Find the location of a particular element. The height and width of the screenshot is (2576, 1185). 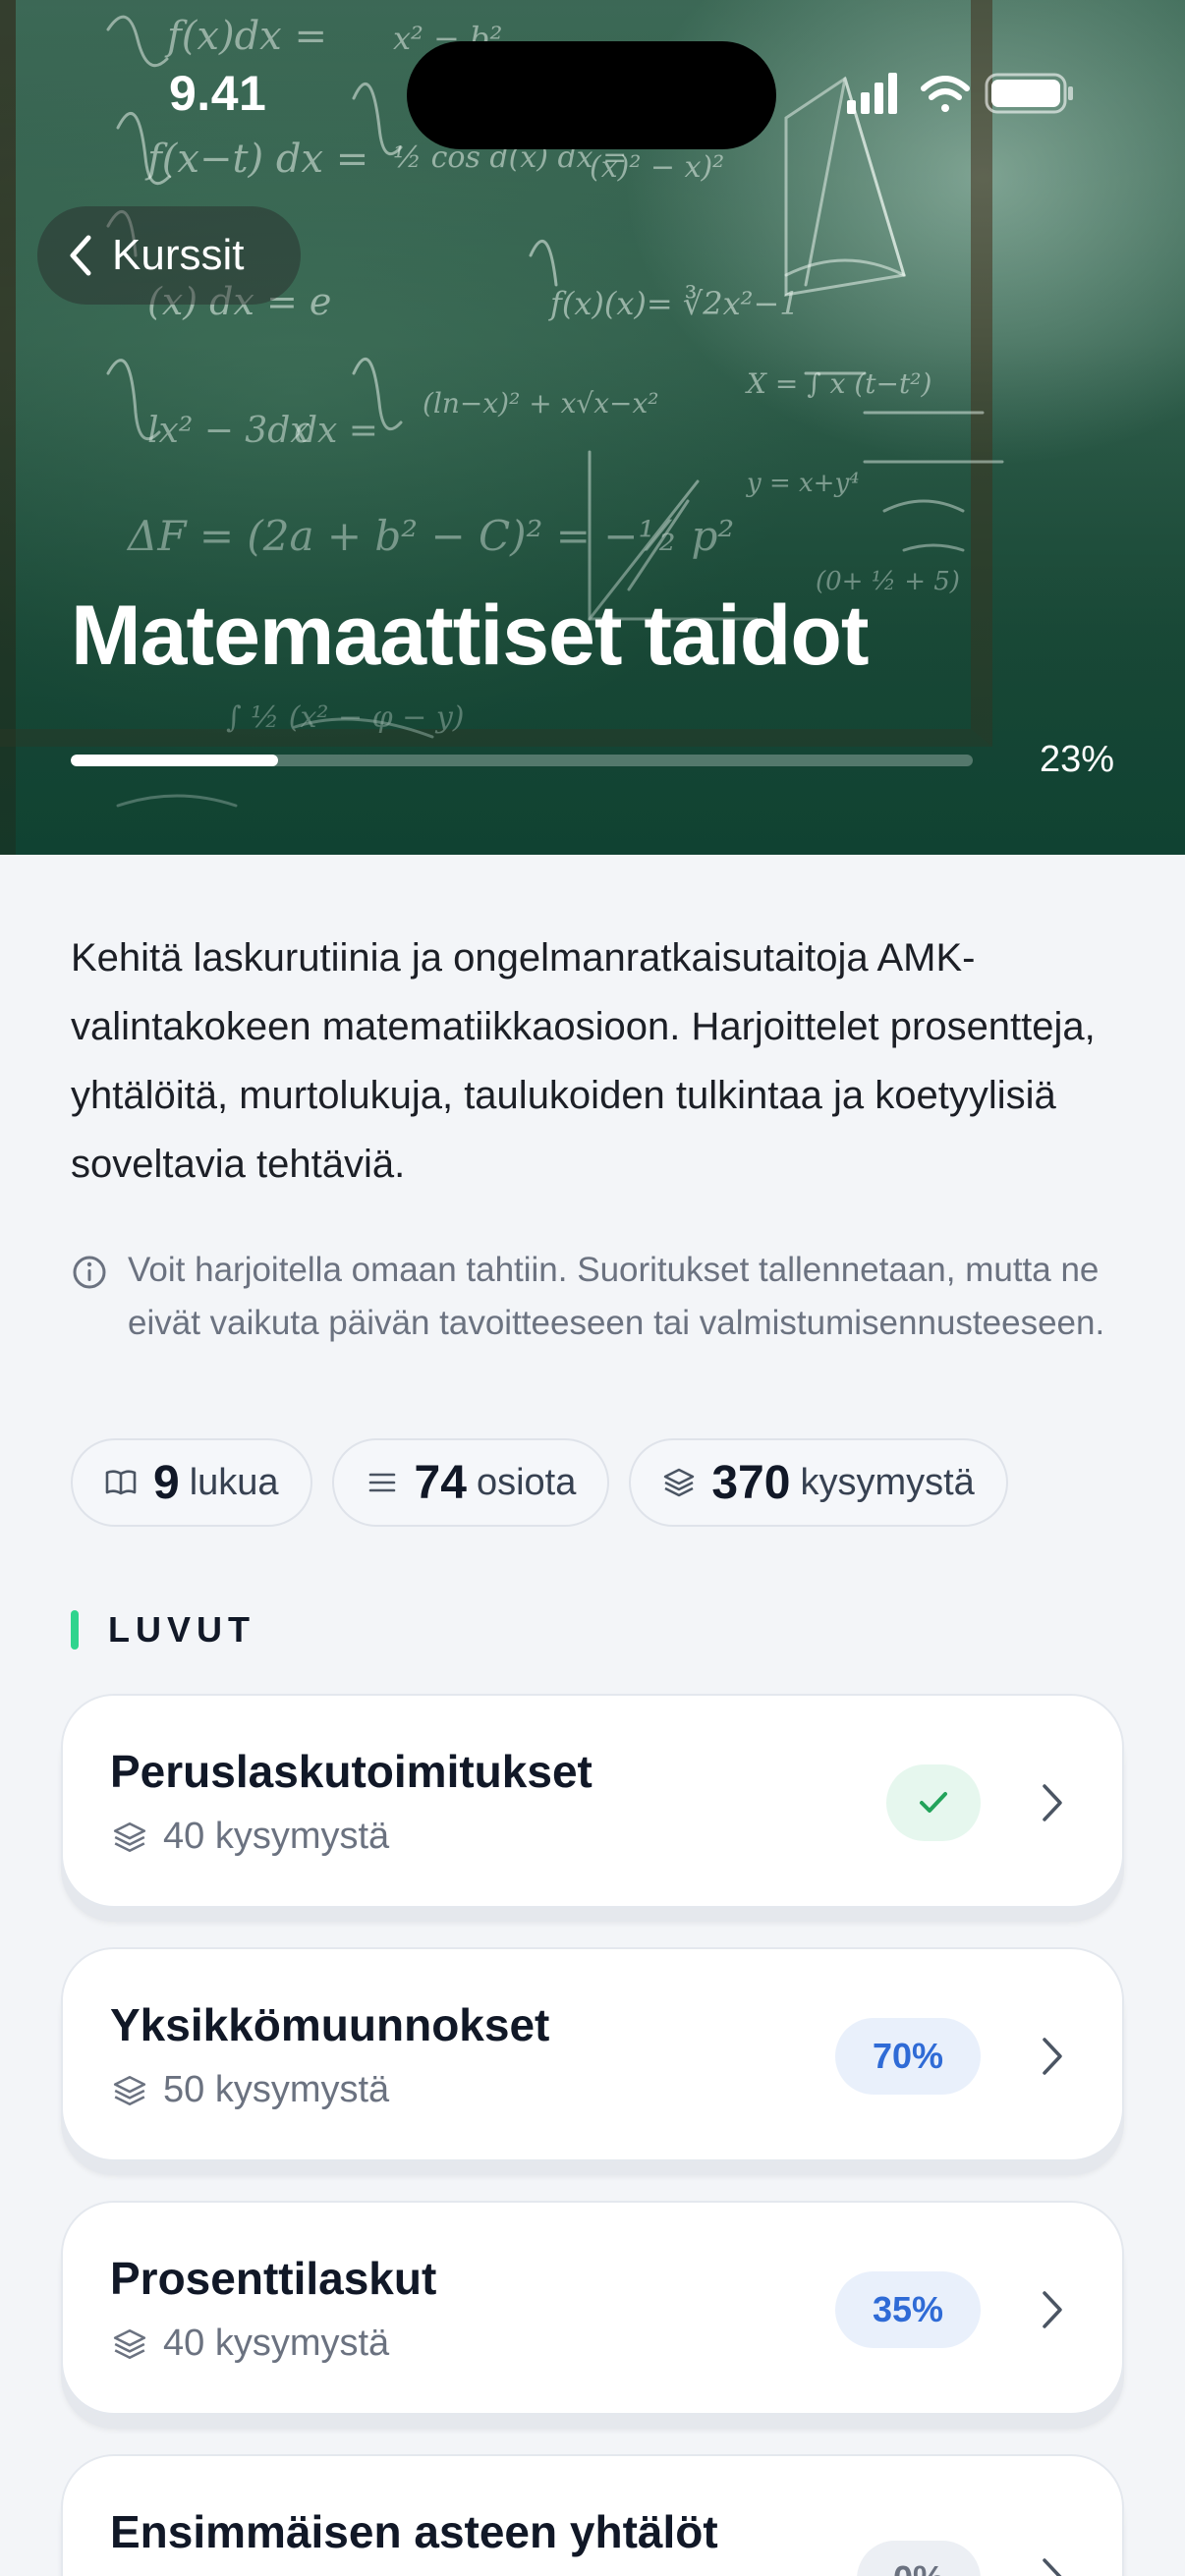

chapter-question-count: 50 kysymystä is located at coordinates (251, 2090).